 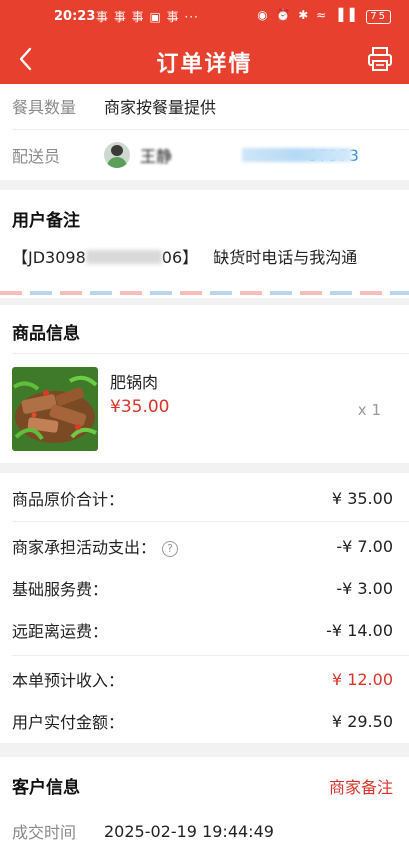 I want to click on courier-row: 配送员 王静 97973, so click(x=203, y=155).